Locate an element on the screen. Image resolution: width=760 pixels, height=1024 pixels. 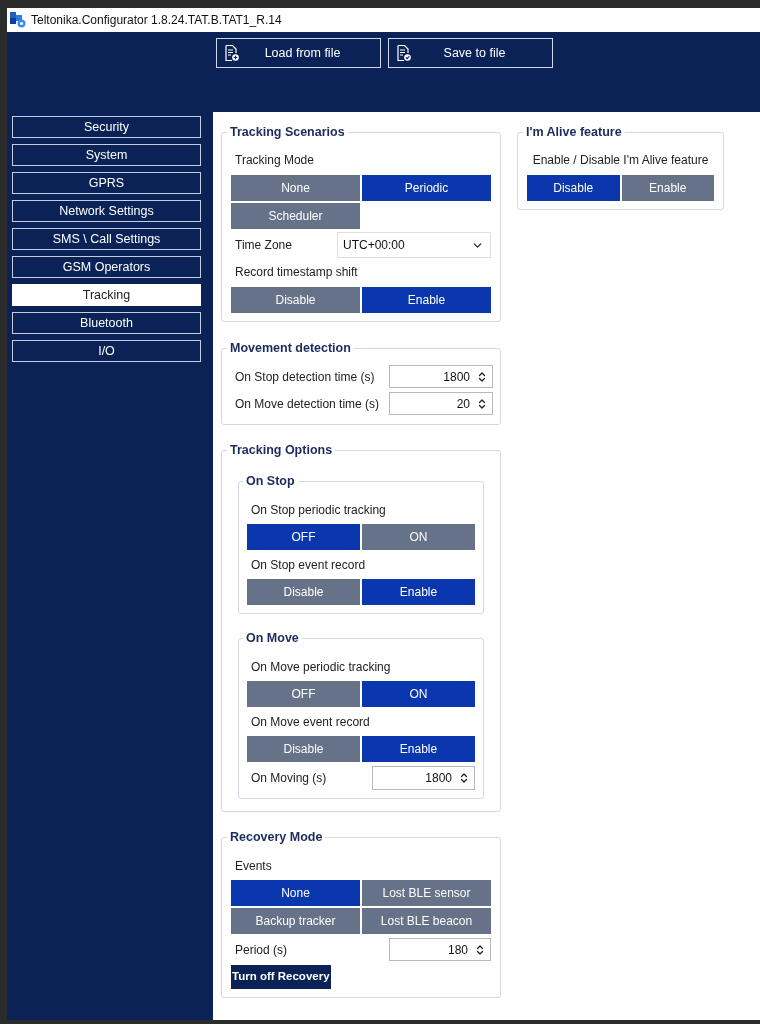
group-title: Tracking Options is located at coordinates (281, 450).